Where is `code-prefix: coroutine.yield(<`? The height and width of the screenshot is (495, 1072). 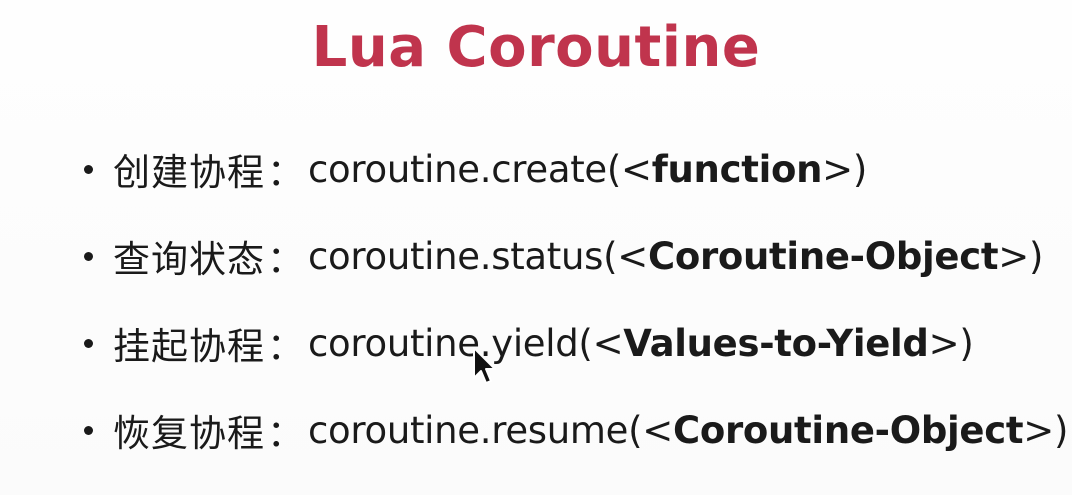
code-prefix: coroutine.yield(< is located at coordinates (466, 343).